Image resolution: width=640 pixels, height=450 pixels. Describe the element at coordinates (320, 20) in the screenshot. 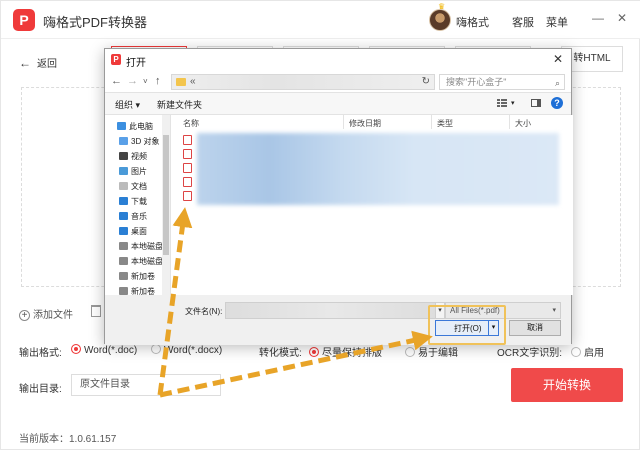

I see `title-bar: P 嗨格式PDF转换器 ♛ 嗨格式 客服 菜单 — ✕` at that location.